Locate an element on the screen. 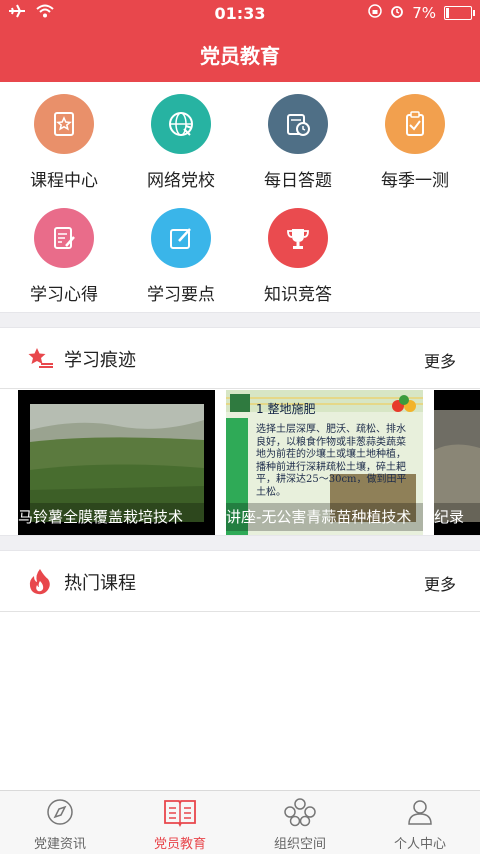  flag-star-icon is located at coordinates (41, 359).